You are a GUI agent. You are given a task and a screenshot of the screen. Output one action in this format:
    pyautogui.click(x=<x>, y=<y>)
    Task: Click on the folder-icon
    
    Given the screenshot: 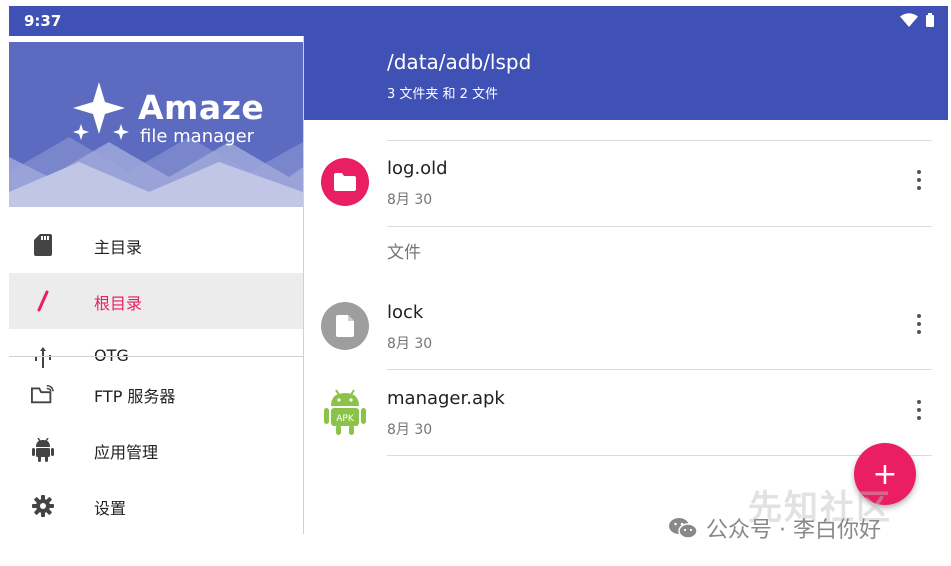 What is the action you would take?
    pyautogui.click(x=345, y=182)
    